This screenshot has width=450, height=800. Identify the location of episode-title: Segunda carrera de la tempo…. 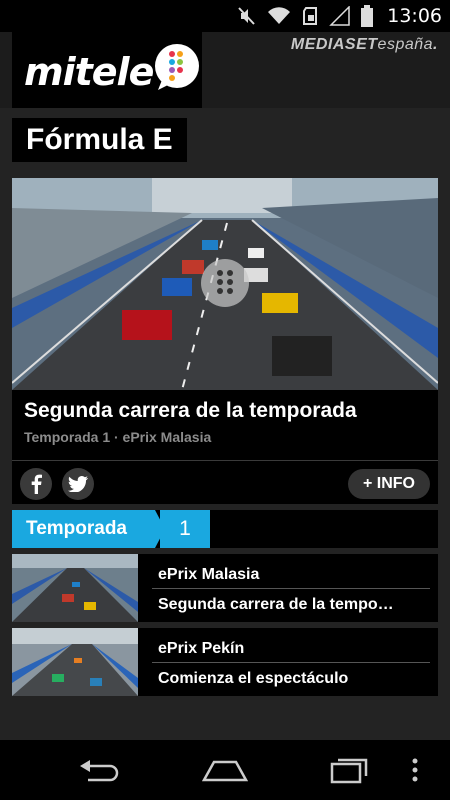
(276, 604).